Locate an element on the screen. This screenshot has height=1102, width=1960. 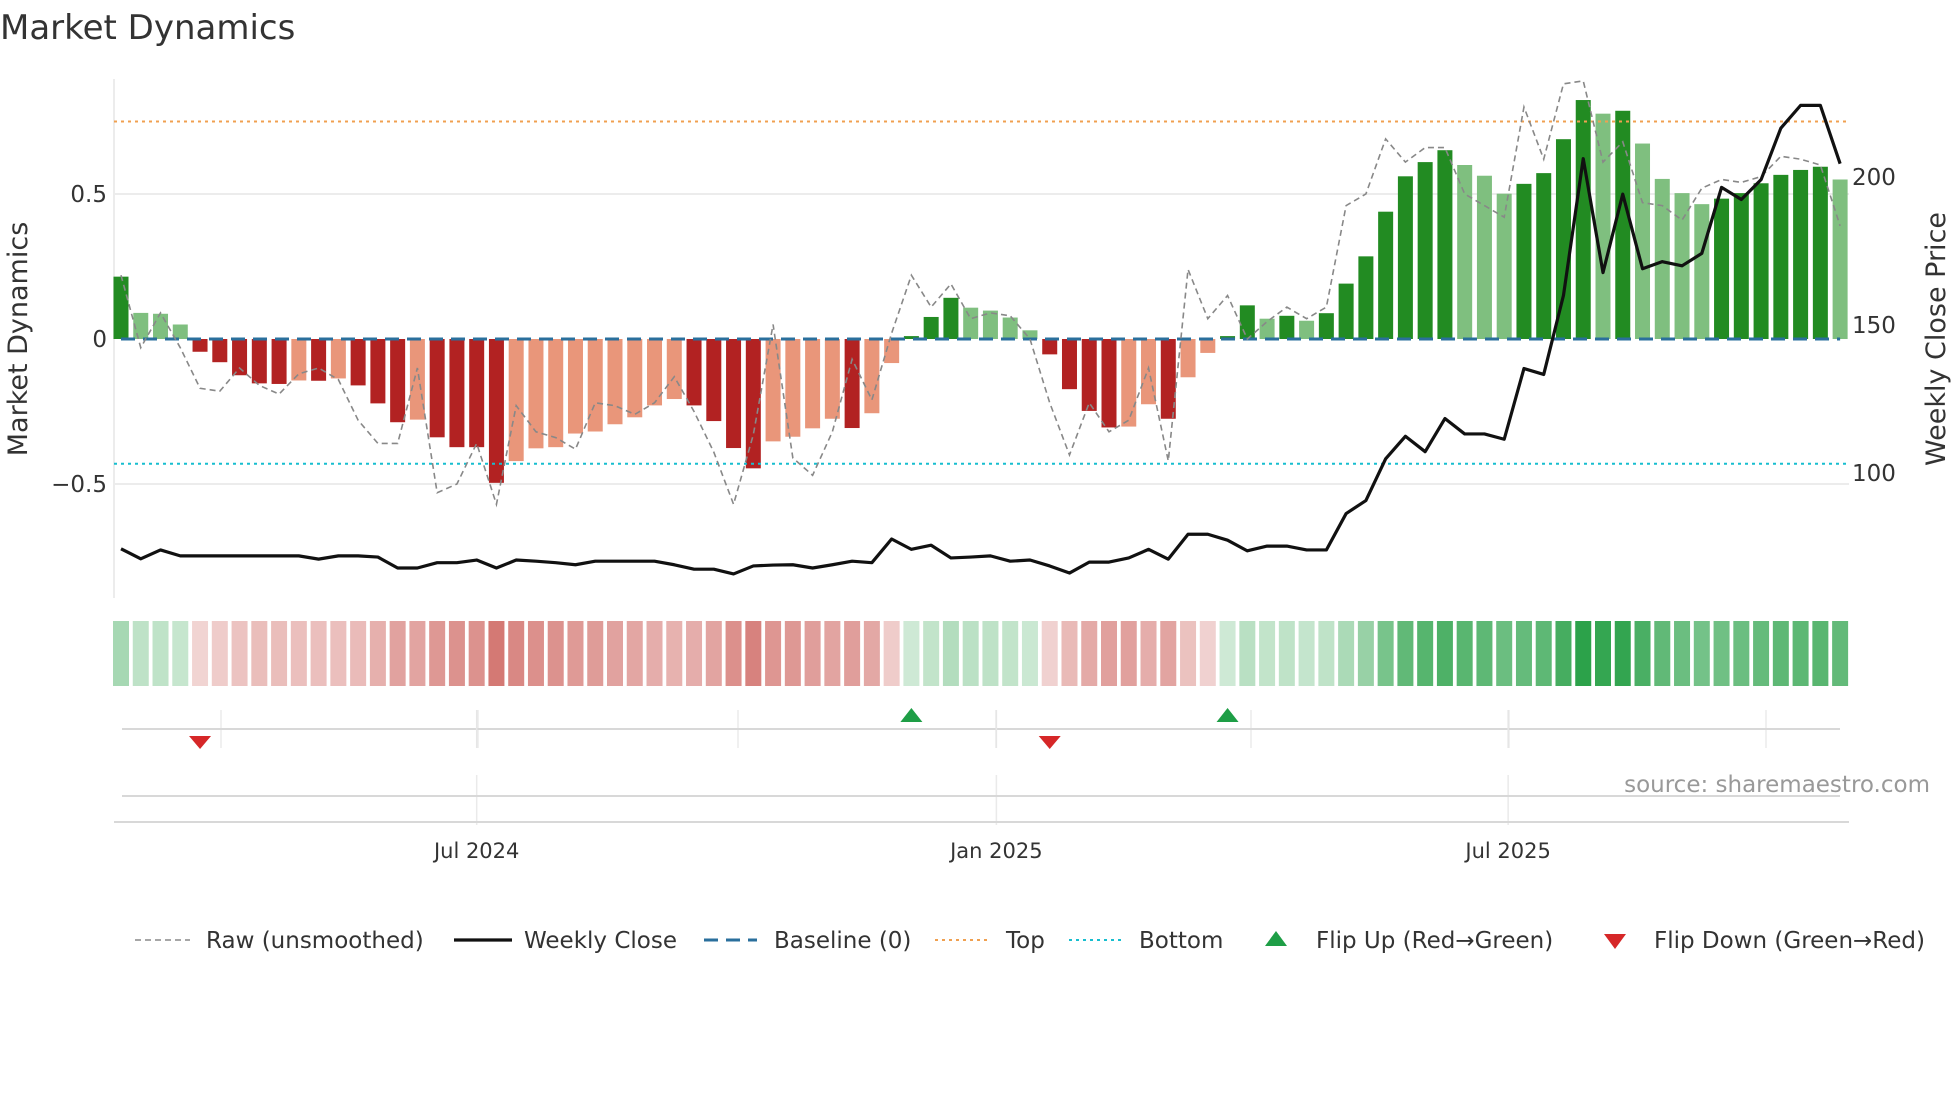
legend-flip-up-icon is located at coordinates (1276, 938).